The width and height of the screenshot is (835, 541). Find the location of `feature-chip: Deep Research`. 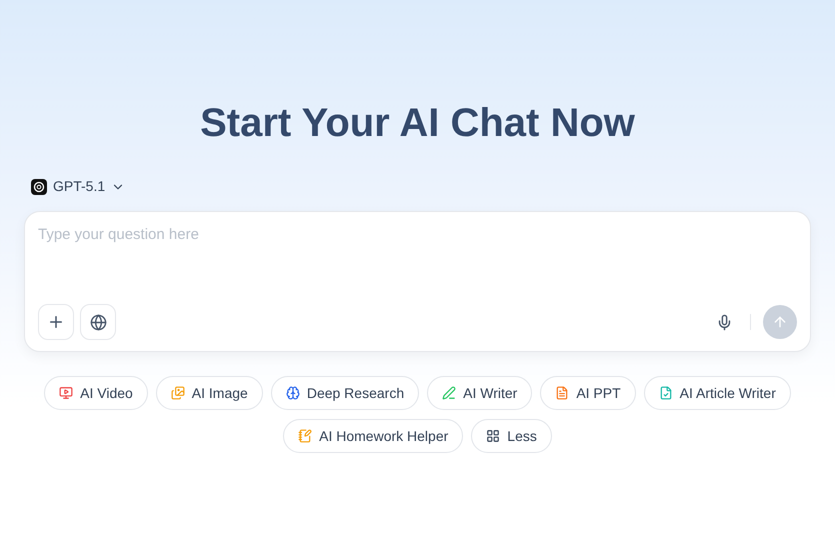

feature-chip: Deep Research is located at coordinates (345, 393).